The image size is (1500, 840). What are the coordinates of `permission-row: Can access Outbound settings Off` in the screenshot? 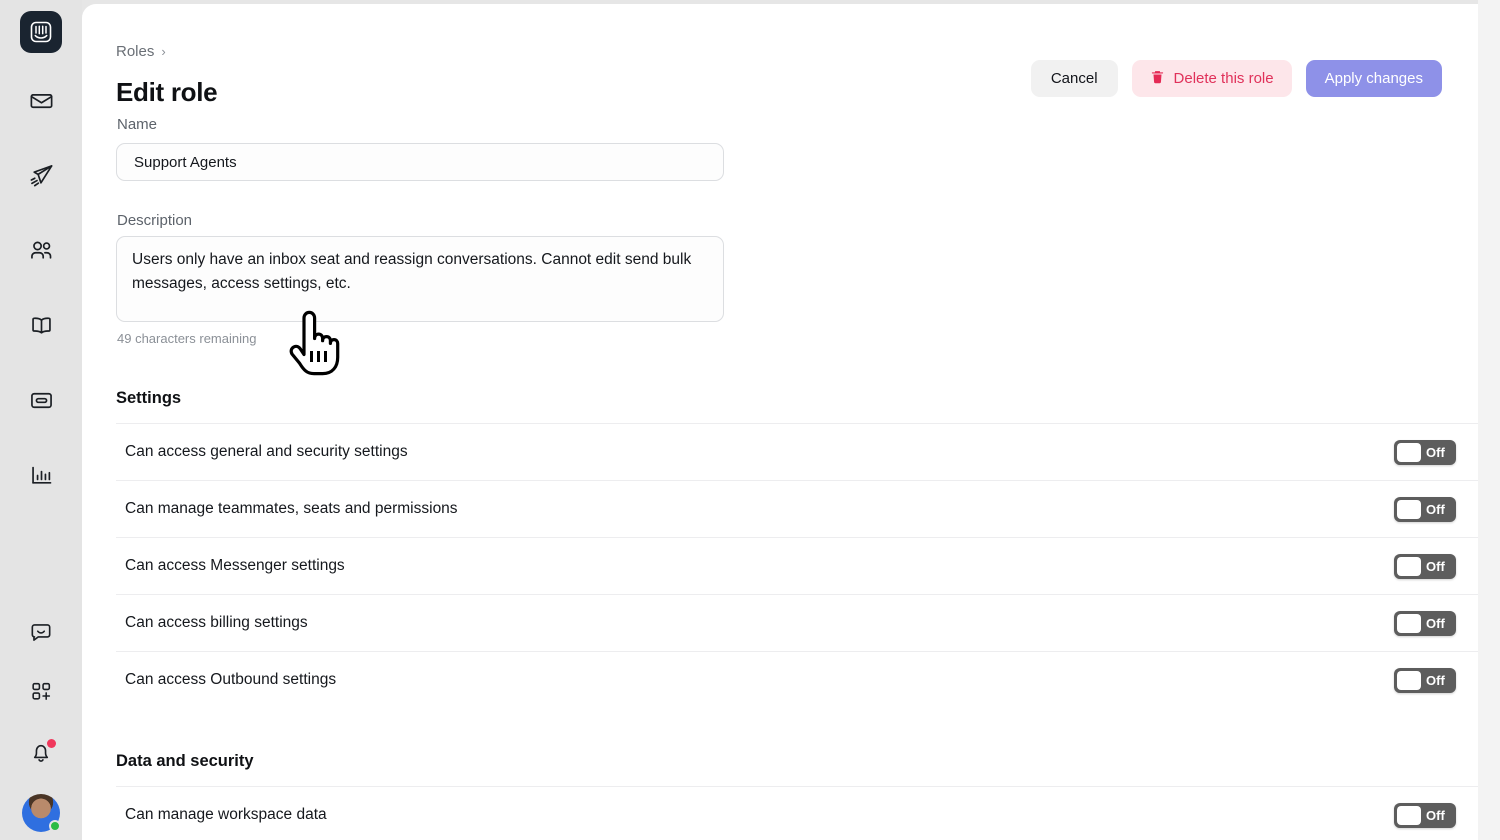 It's located at (797, 679).